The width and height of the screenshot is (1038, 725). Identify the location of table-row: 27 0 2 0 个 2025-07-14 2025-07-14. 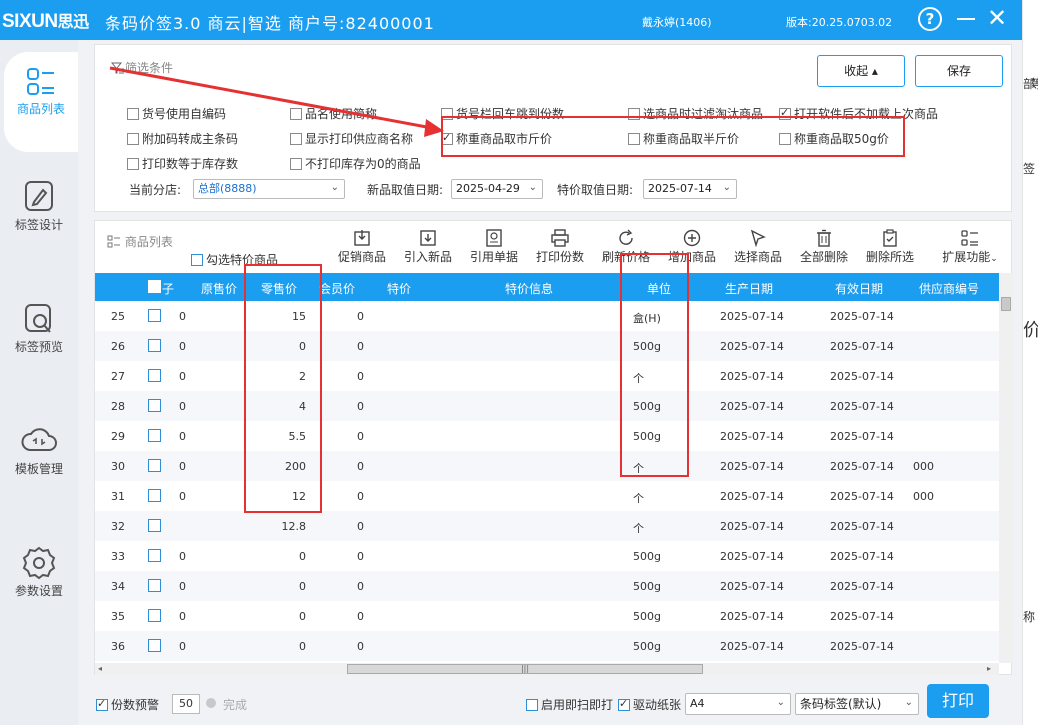
(547, 376).